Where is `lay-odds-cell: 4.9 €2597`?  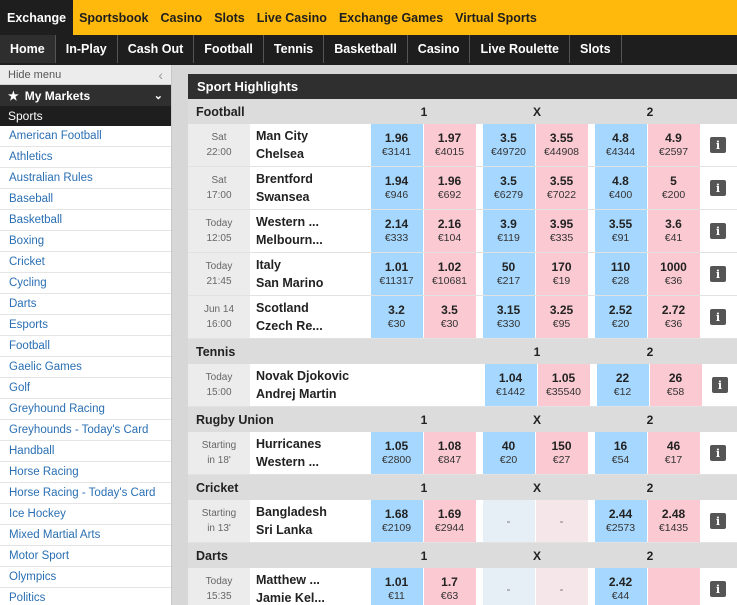 lay-odds-cell: 4.9 €2597 is located at coordinates (673, 145).